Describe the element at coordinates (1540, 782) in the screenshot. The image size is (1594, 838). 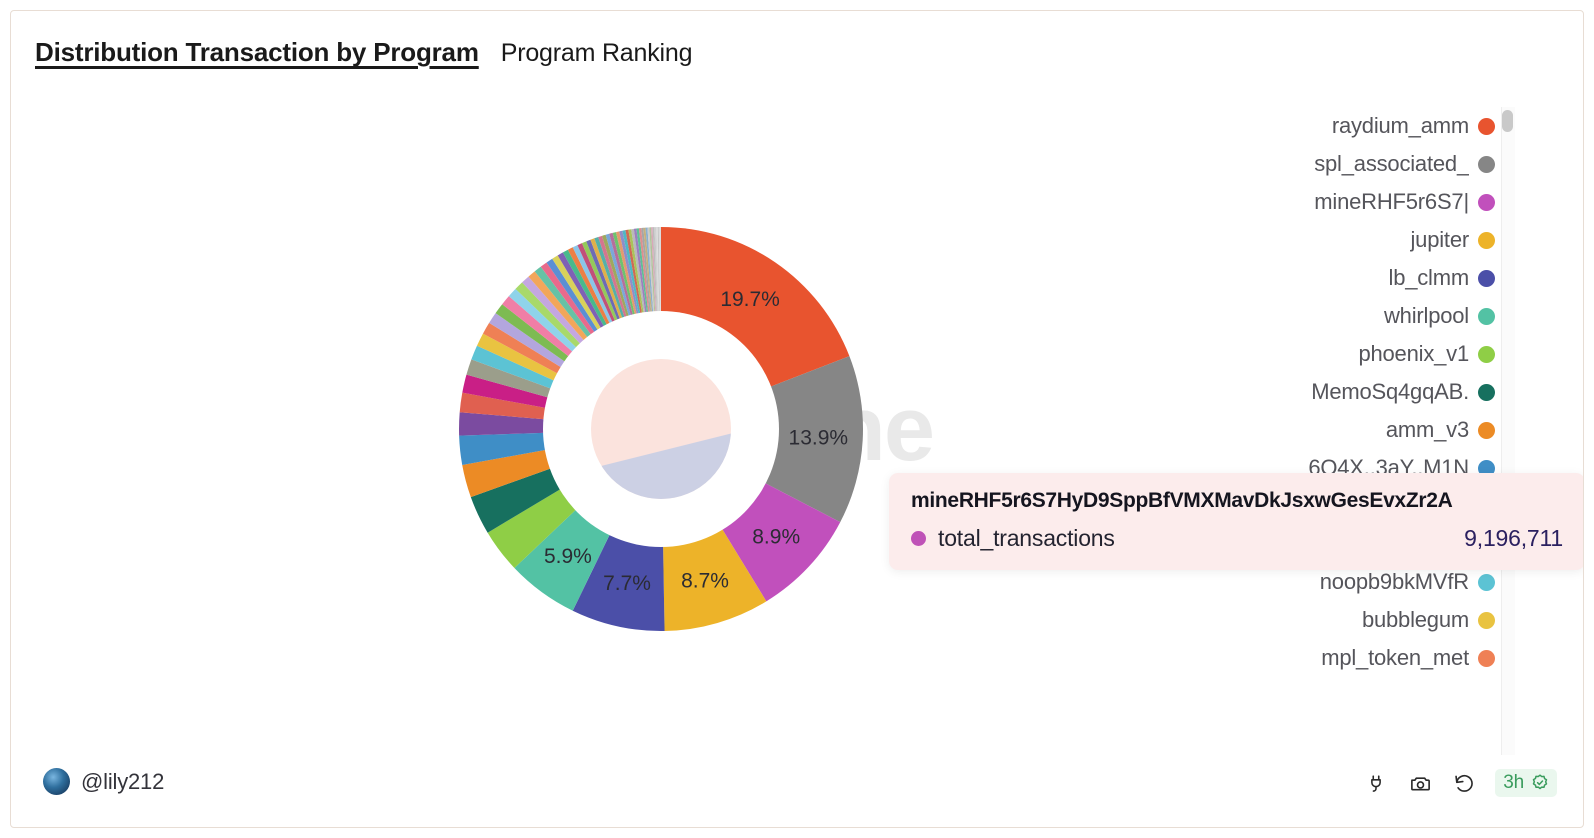
I see `verified-check-icon` at that location.